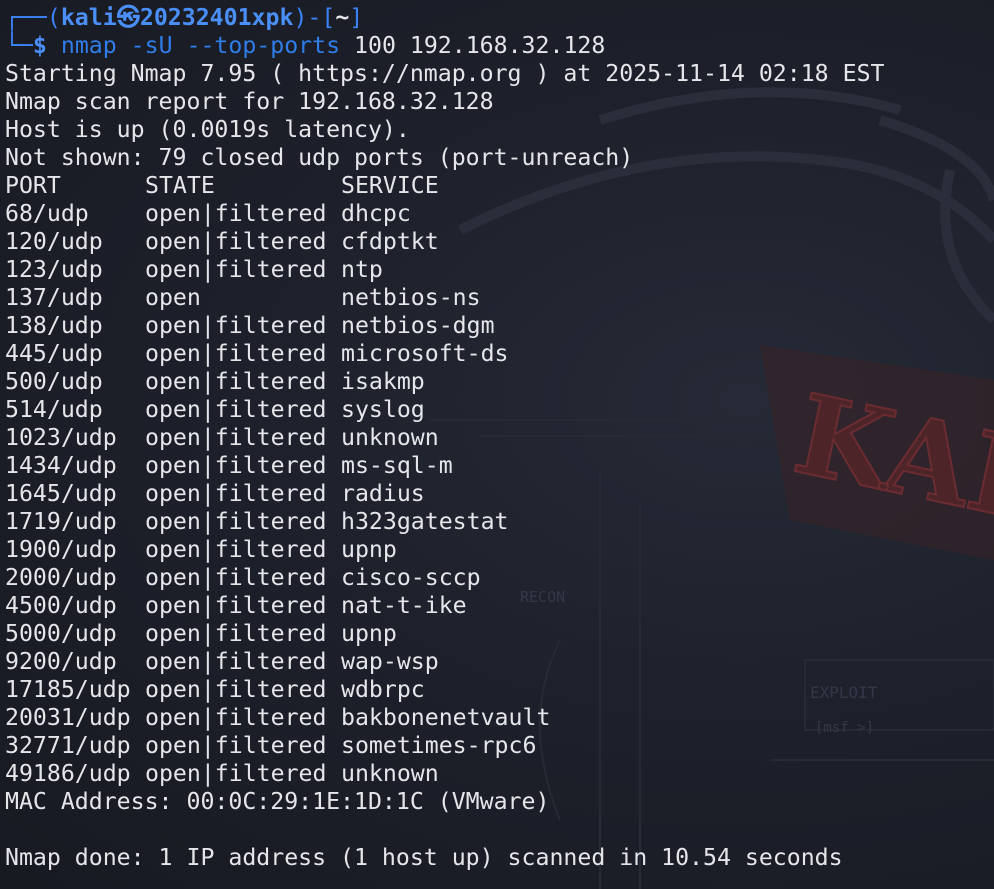 This screenshot has height=889, width=994. Describe the element at coordinates (499, 606) in the screenshot. I see `table-row: 4500/udp open|filtered nat-t-ike` at that location.